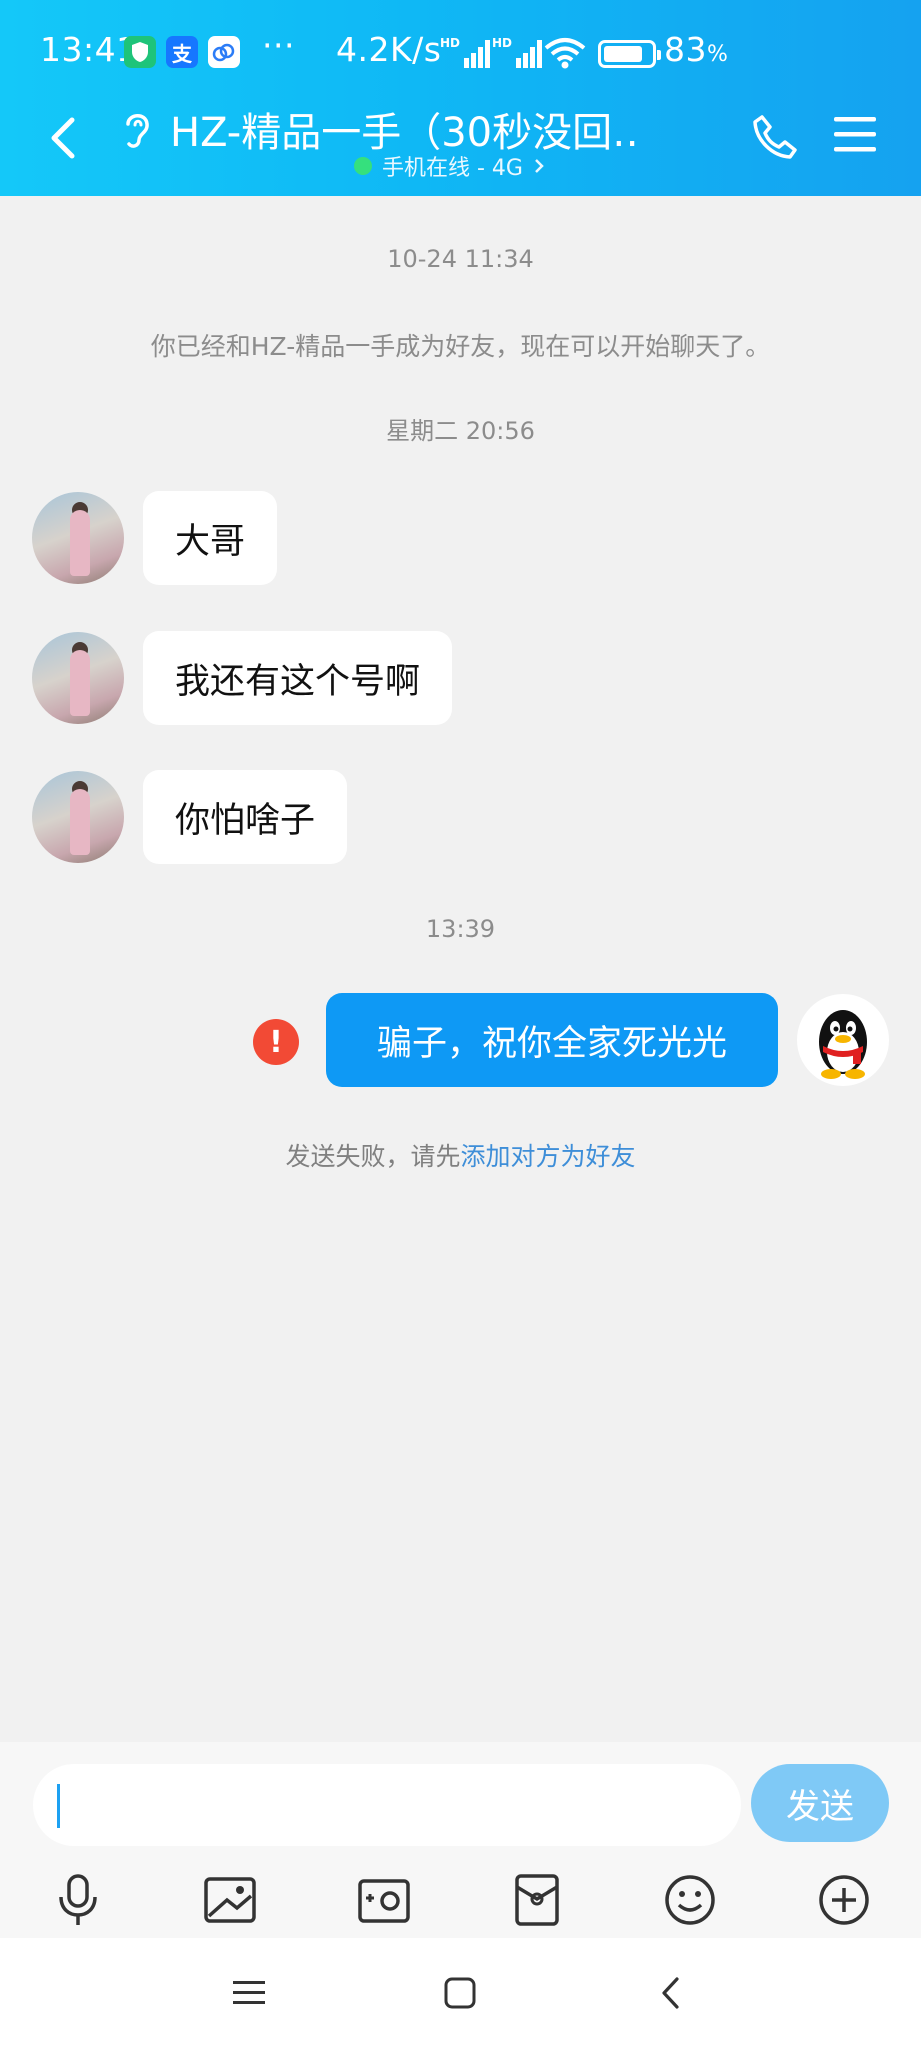 This screenshot has width=921, height=2047. Describe the element at coordinates (384, 1900) in the screenshot. I see `camera-icon` at that location.